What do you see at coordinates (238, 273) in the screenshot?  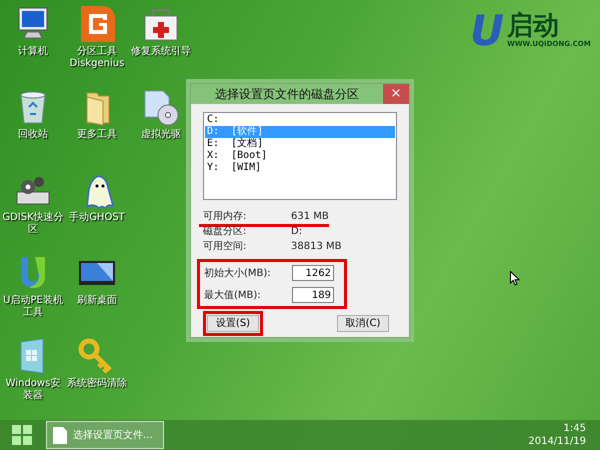 I see `field-label: 初始大小(MB):` at bounding box center [238, 273].